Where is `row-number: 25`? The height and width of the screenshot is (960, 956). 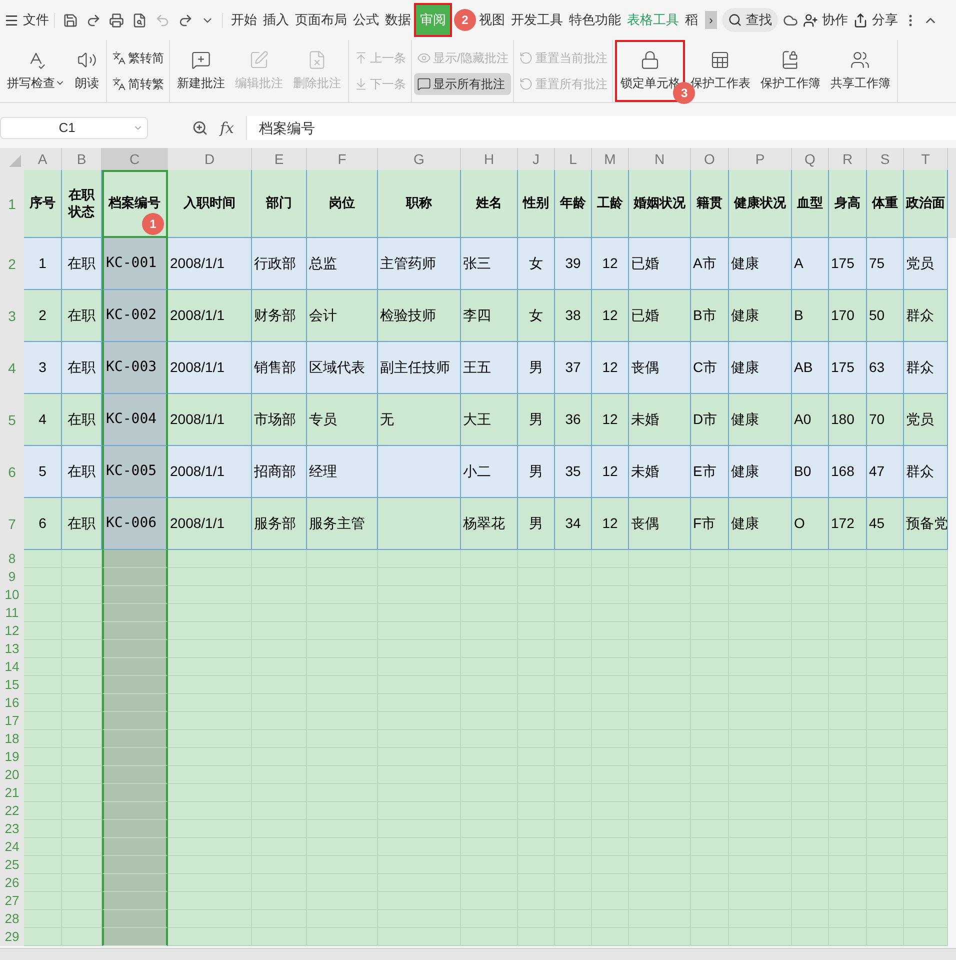 row-number: 25 is located at coordinates (12, 865).